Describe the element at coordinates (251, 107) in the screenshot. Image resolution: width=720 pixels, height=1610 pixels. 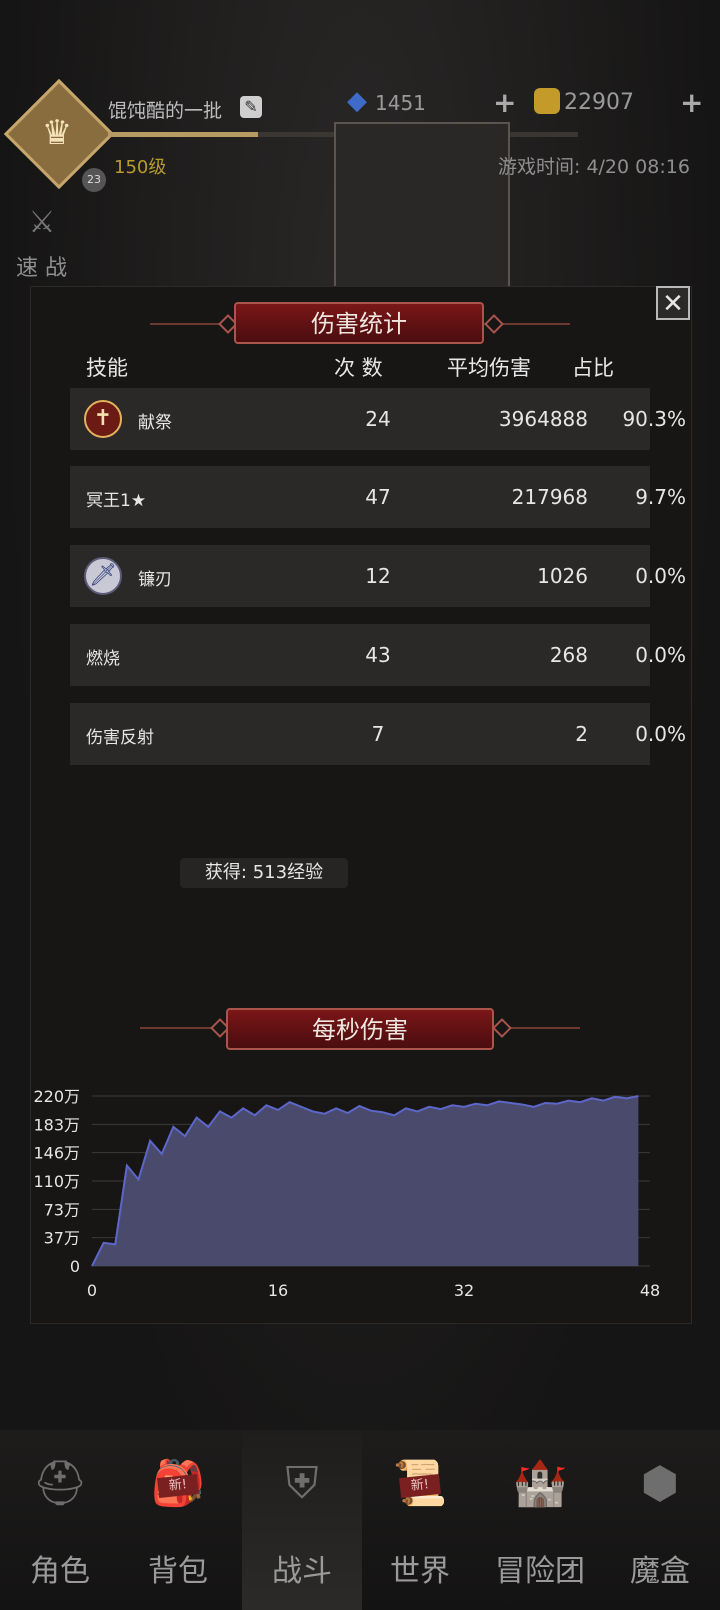
I see `edit-name-icon: ✎` at that location.